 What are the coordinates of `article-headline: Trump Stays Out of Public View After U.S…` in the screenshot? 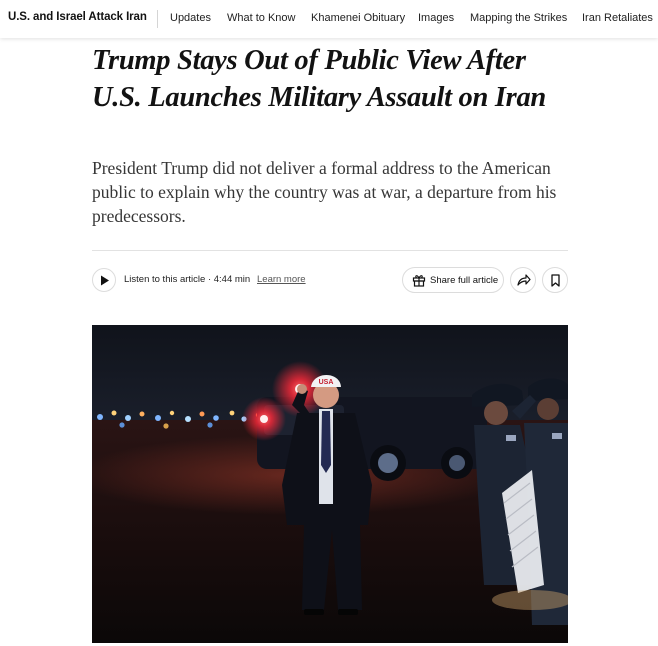 It's located at (319, 79).